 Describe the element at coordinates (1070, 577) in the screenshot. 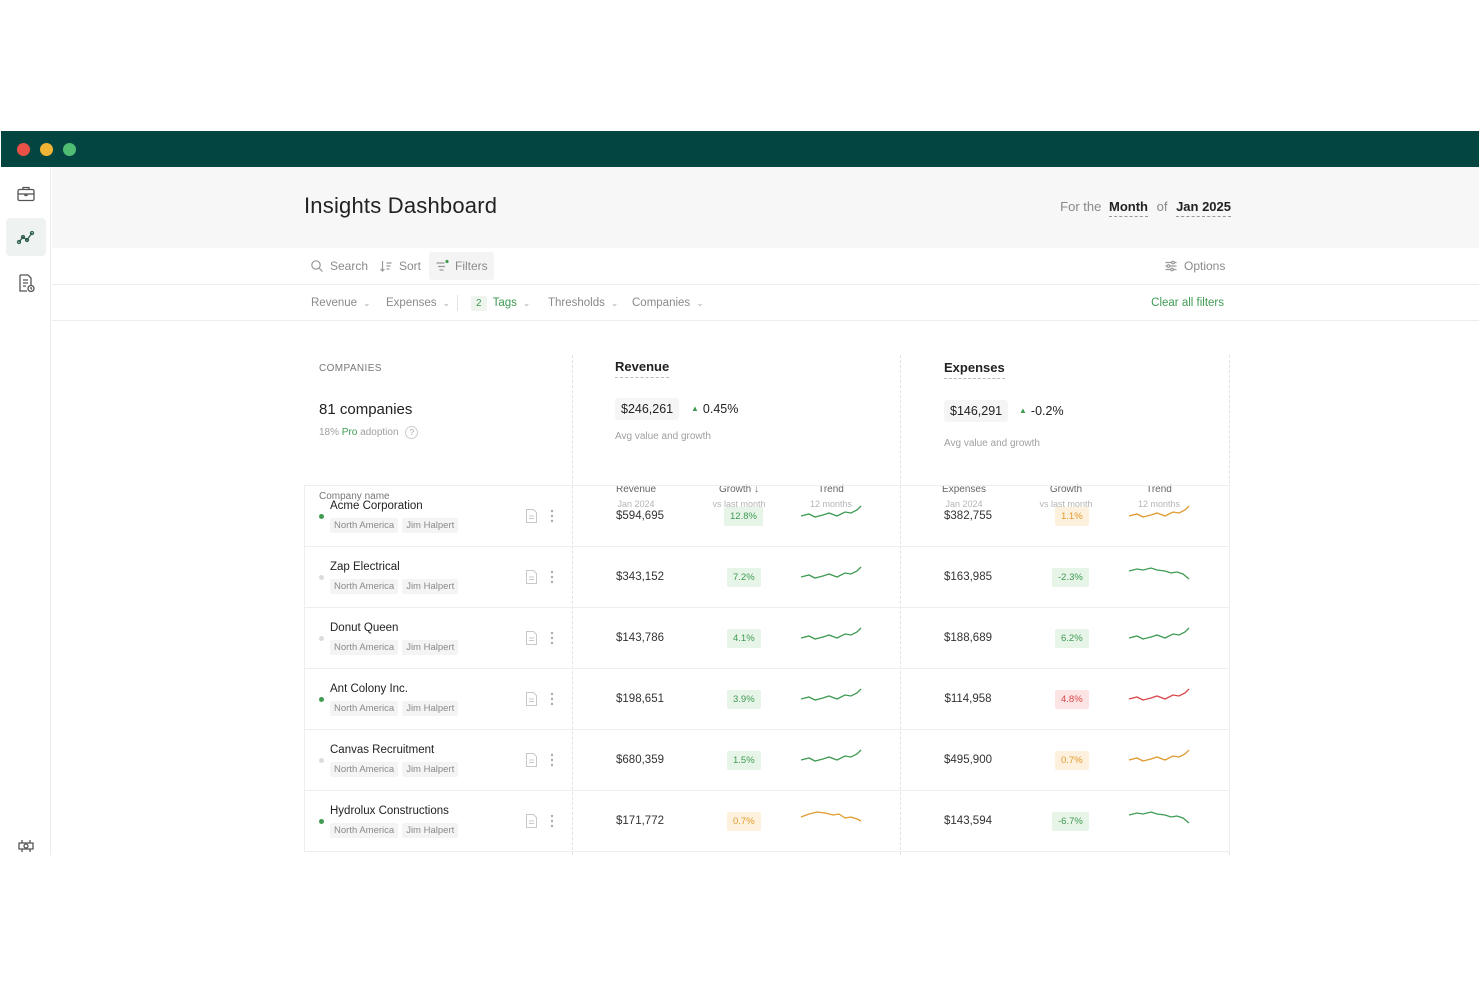

I see `expenses-growth-badge: -2.3%` at that location.